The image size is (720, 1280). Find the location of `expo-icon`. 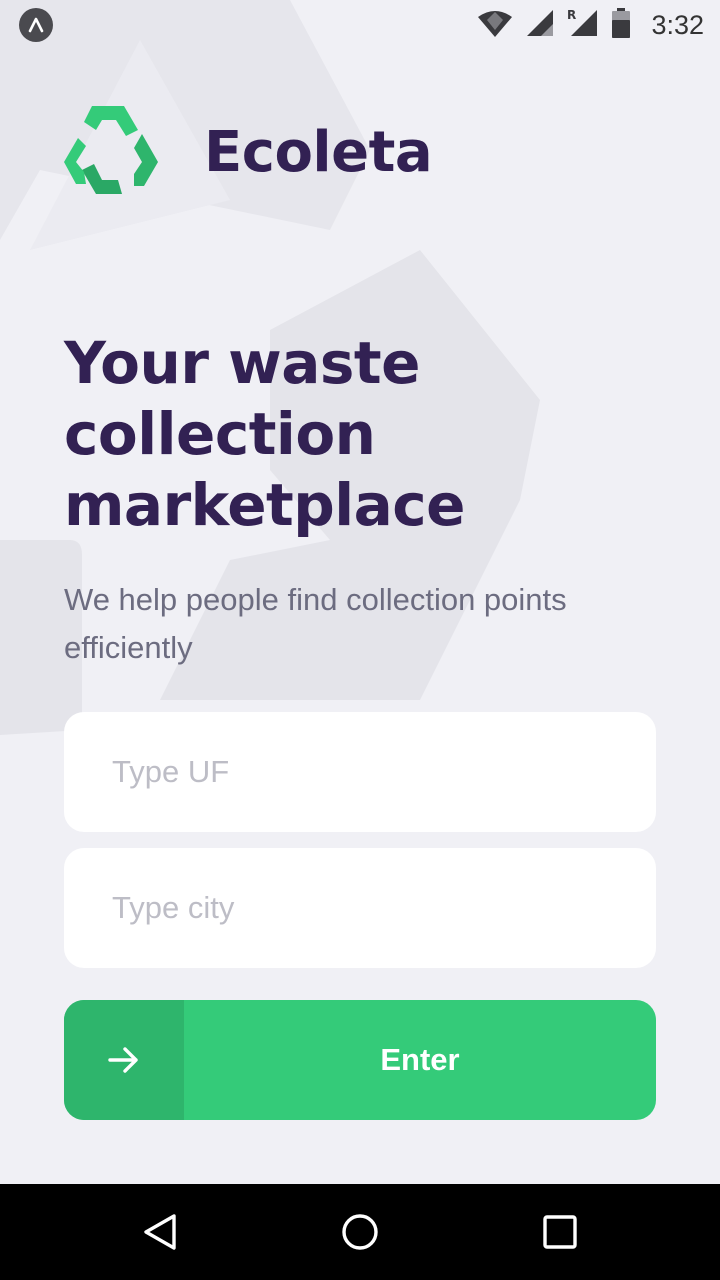

expo-icon is located at coordinates (36, 25).